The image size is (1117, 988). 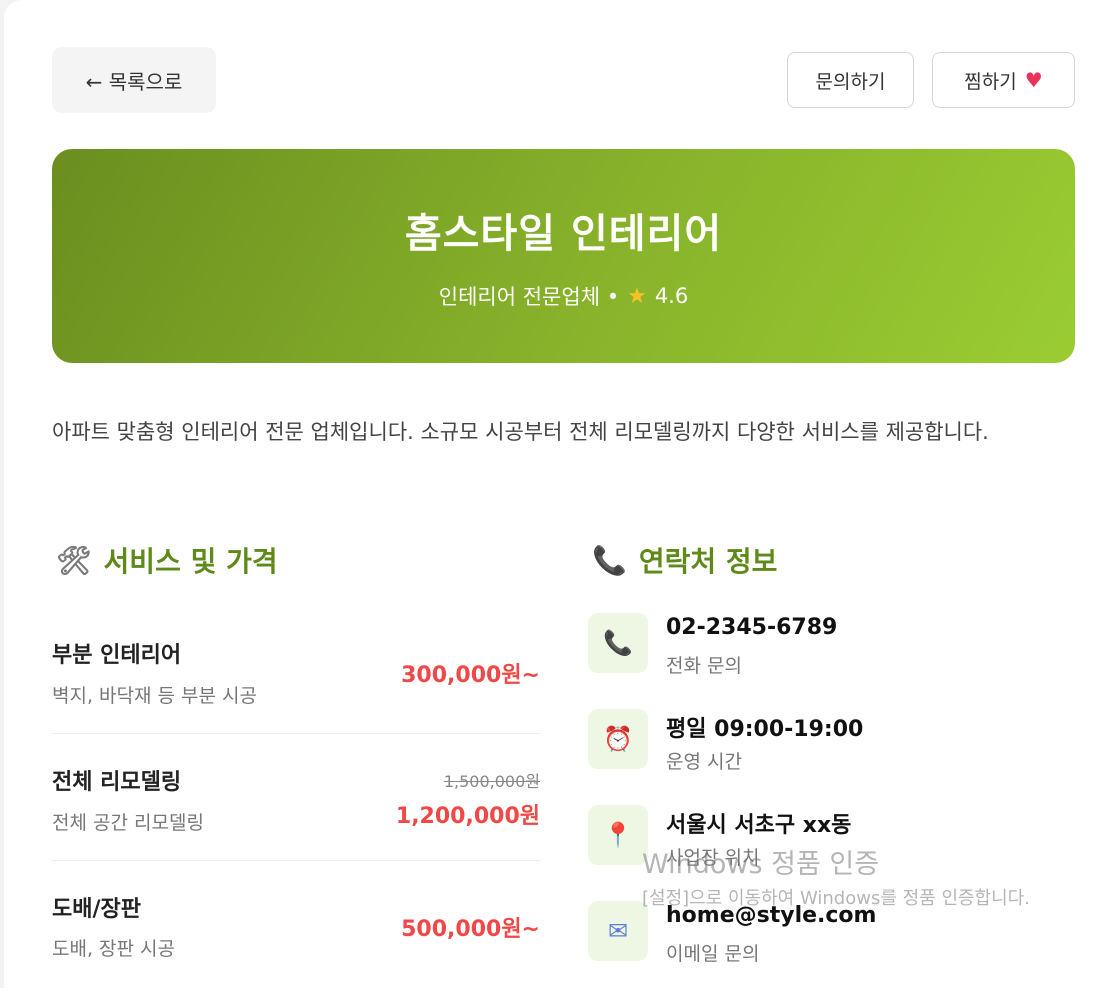 What do you see at coordinates (765, 729) in the screenshot?
I see `contact-hours: 평일 09:00-19:00` at bounding box center [765, 729].